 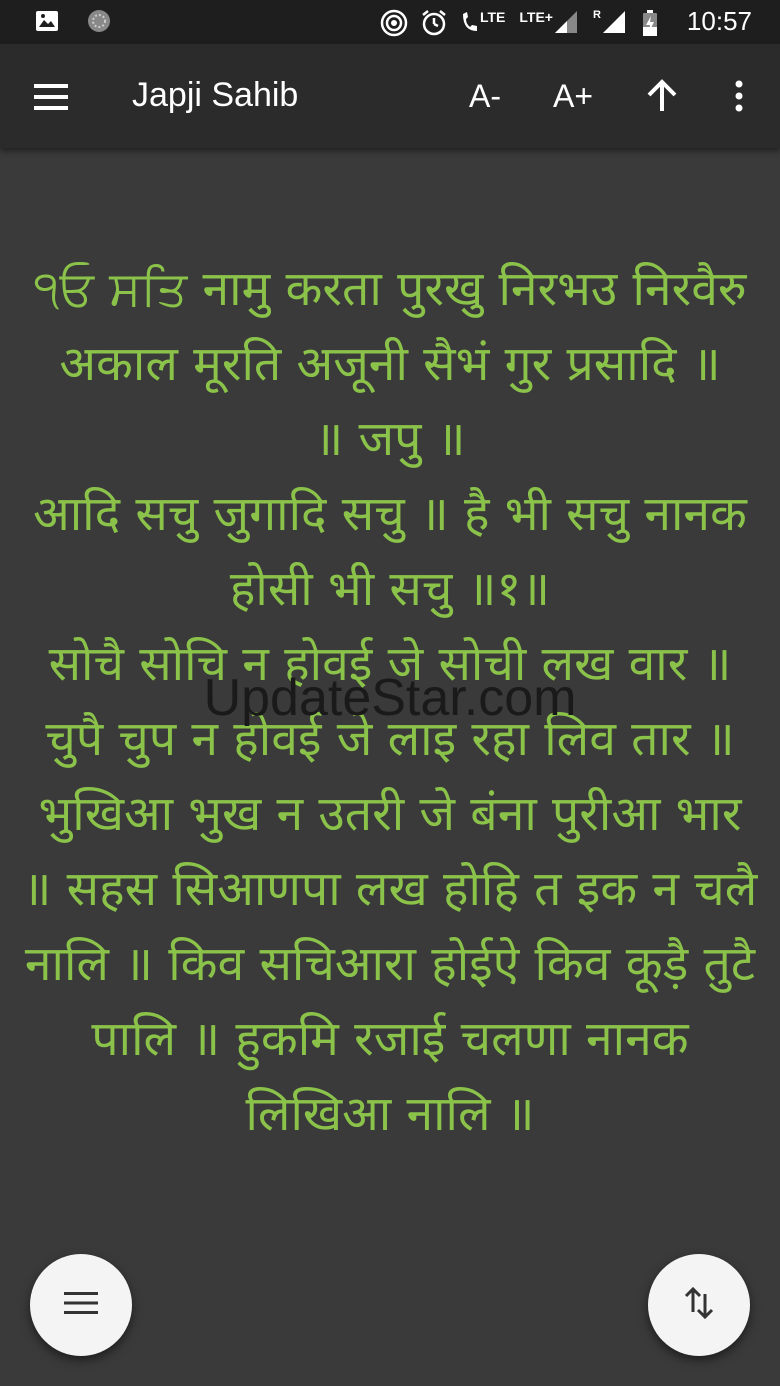 I want to click on arrow-up-icon, so click(x=662, y=96).